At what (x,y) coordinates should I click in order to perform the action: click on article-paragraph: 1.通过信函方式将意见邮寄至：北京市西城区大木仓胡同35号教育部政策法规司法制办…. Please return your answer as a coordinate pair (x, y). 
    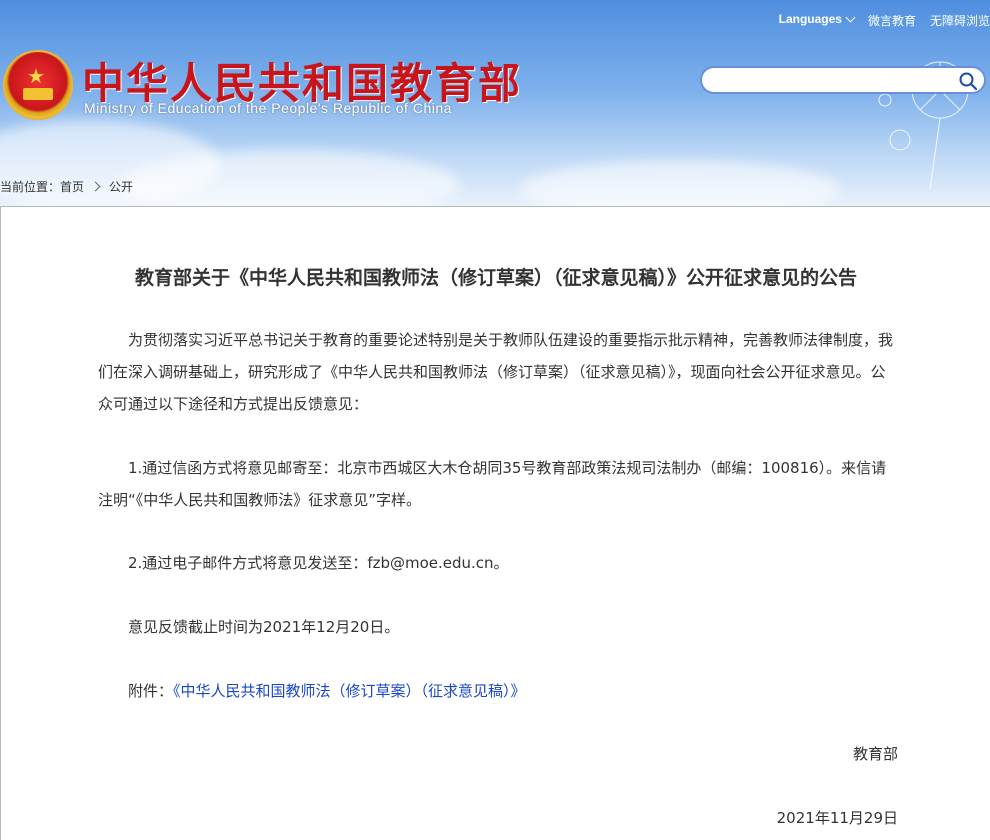
    Looking at the image, I should click on (492, 484).